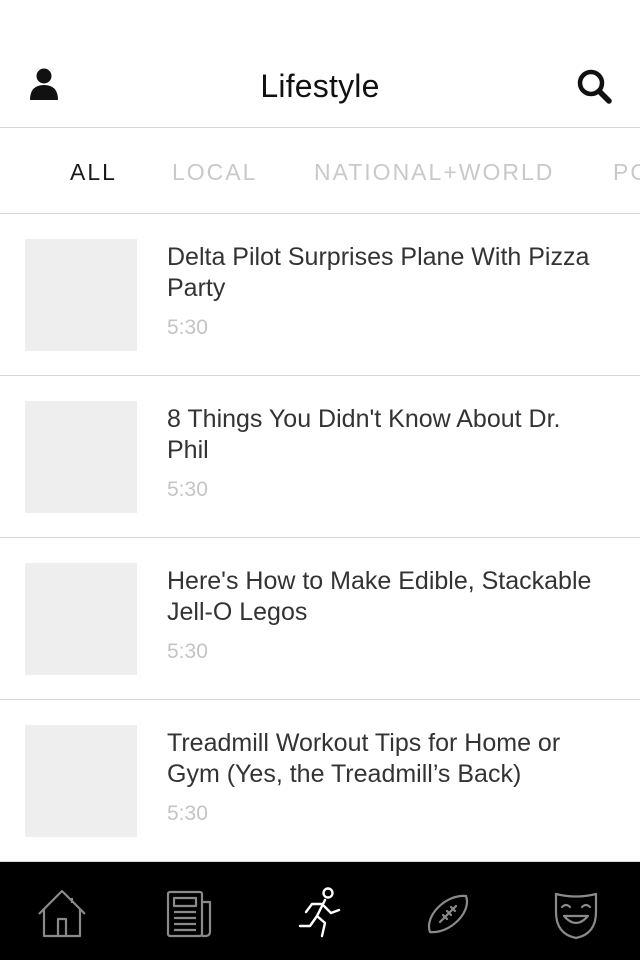 The width and height of the screenshot is (640, 960). Describe the element at coordinates (320, 914) in the screenshot. I see `runner-icon` at that location.